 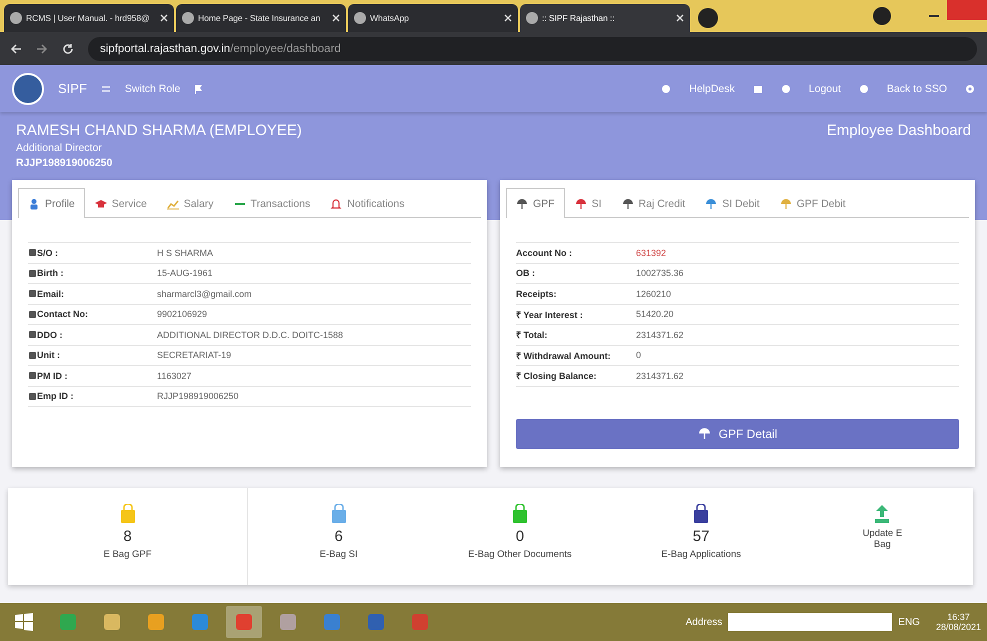 I want to click on field-value: 1163027, so click(x=174, y=375).